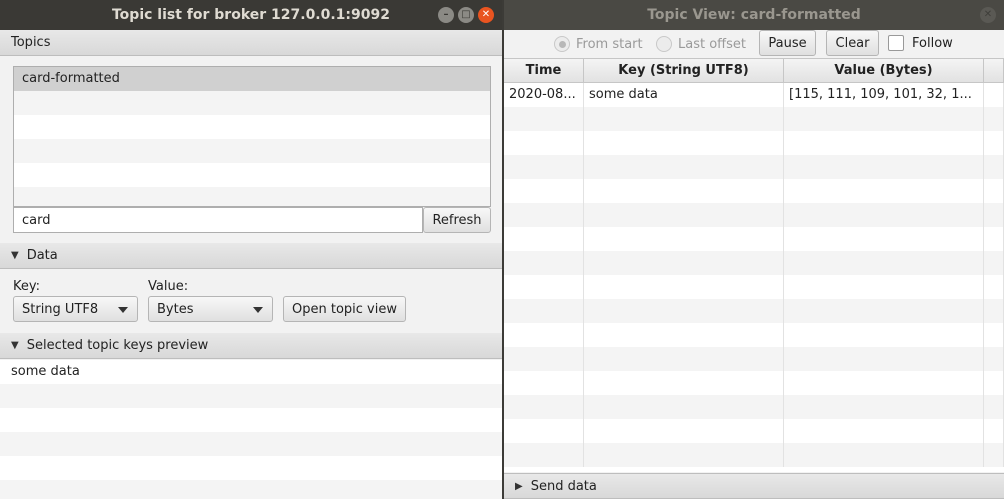 Image resolution: width=1004 pixels, height=499 pixels. I want to click on minimize-icon: –, so click(446, 15).